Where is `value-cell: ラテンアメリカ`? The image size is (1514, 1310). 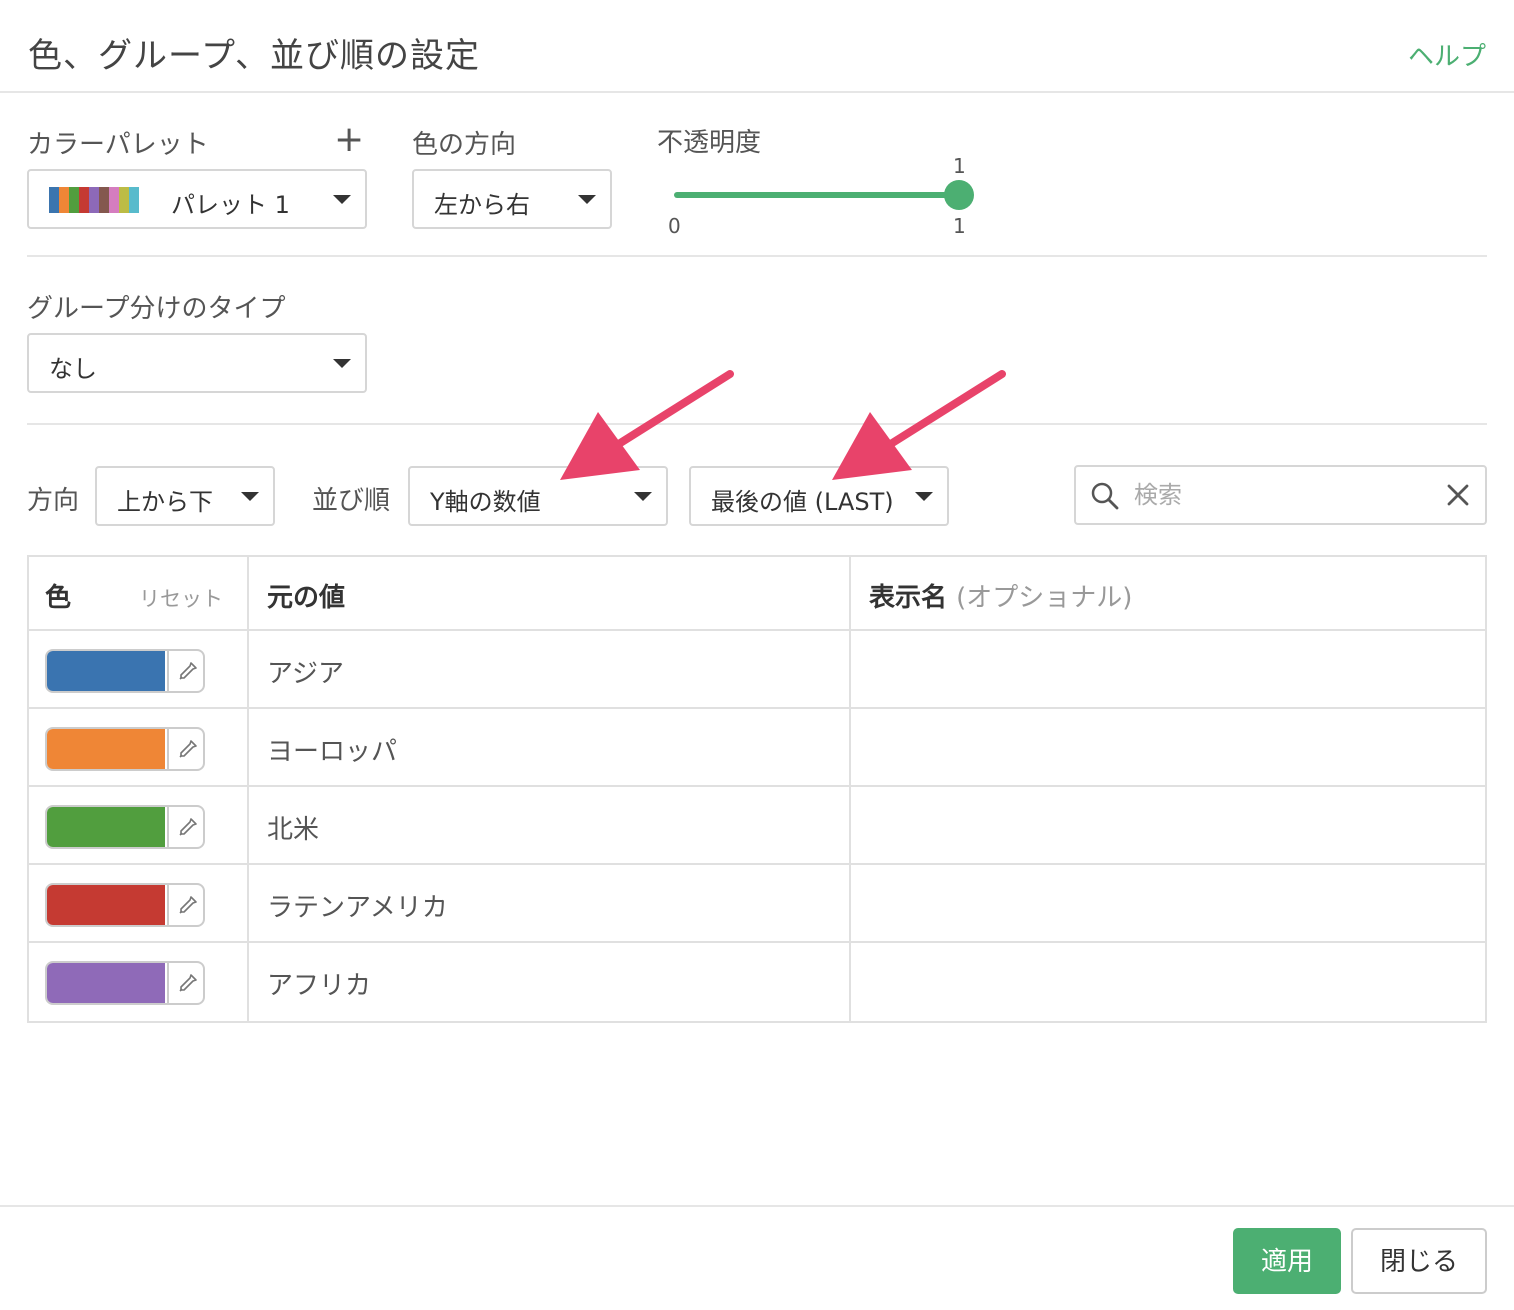 value-cell: ラテンアメリカ is located at coordinates (550, 903).